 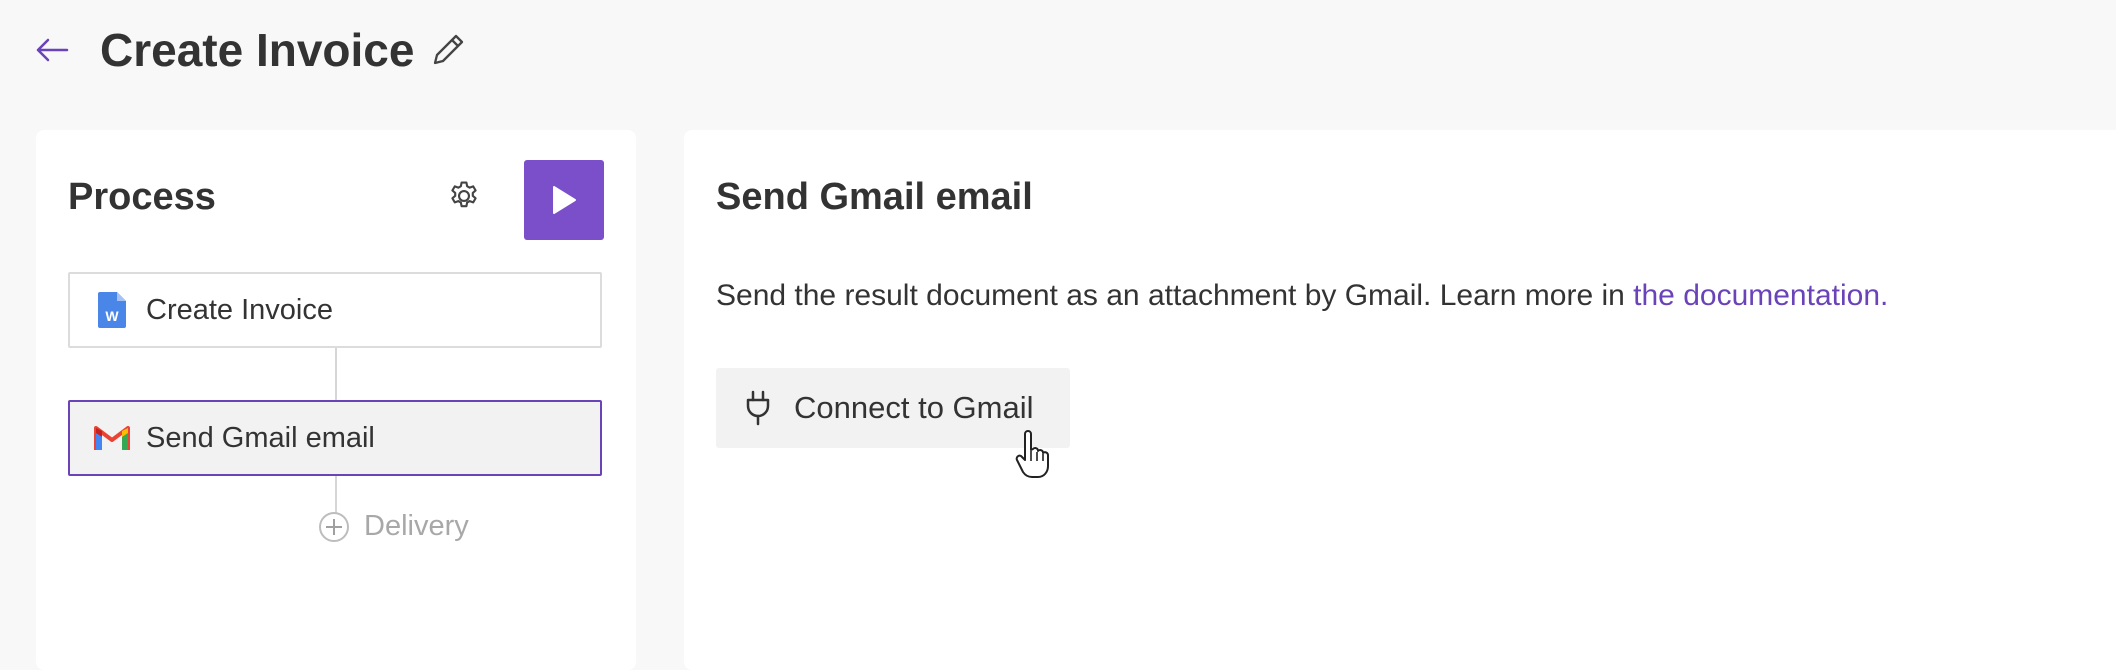 I want to click on pencil-icon, so click(x=448, y=49).